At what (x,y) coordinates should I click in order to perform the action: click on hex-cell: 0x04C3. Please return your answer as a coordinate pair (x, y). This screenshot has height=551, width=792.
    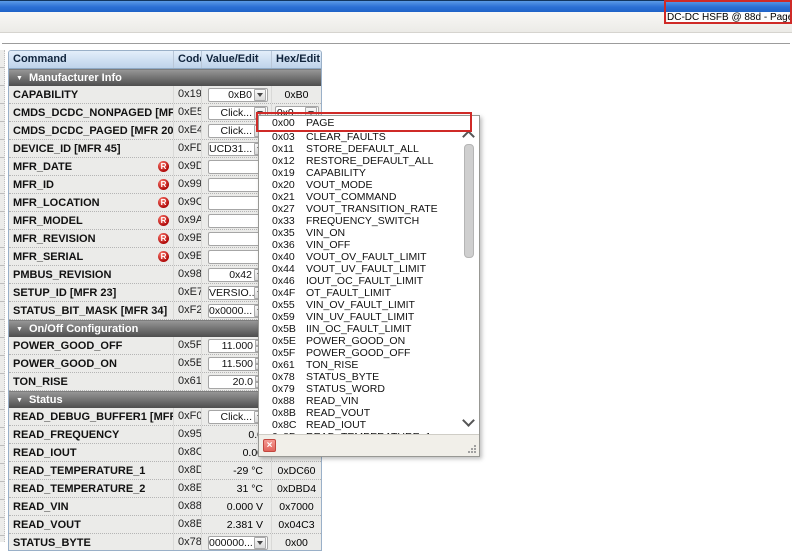
    Looking at the image, I should click on (296, 524).